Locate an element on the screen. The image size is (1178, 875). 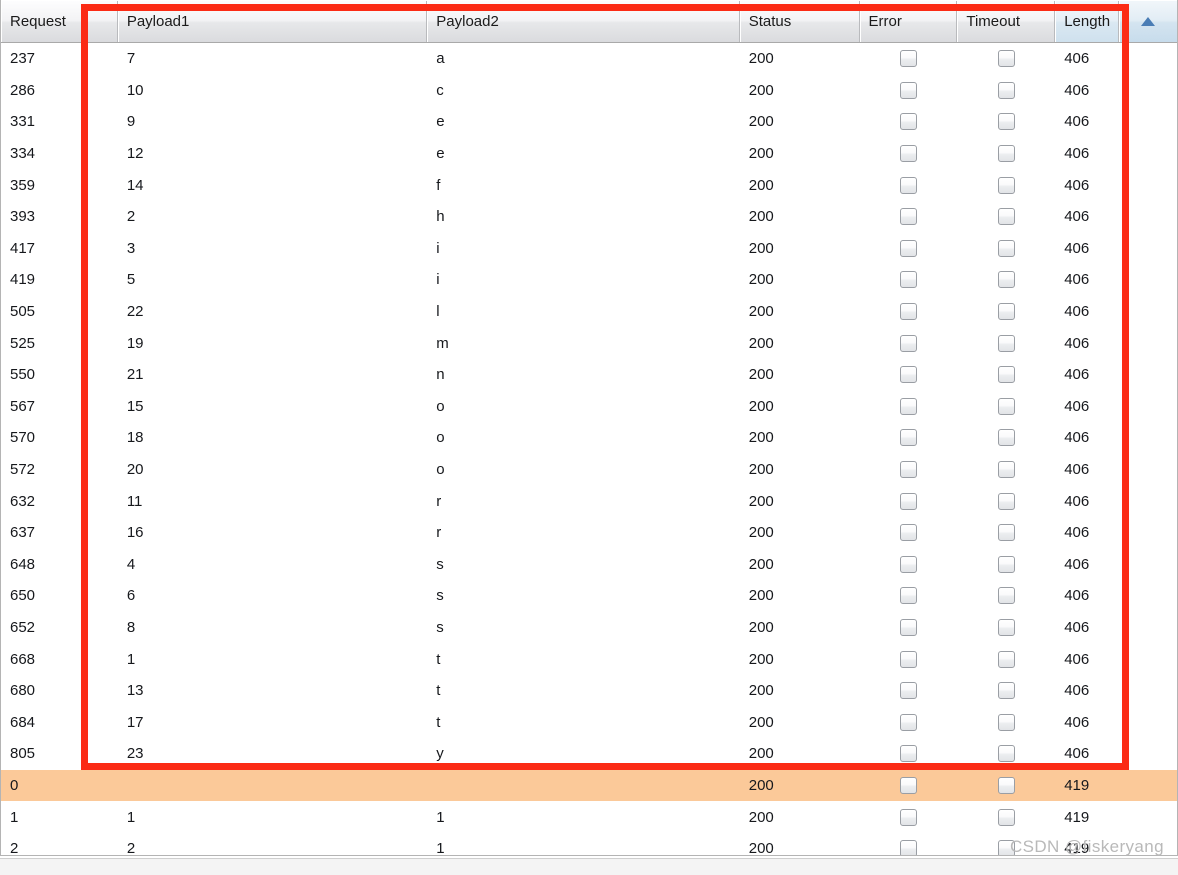
table-row: 417 3 i 200 406 is located at coordinates (589, 248).